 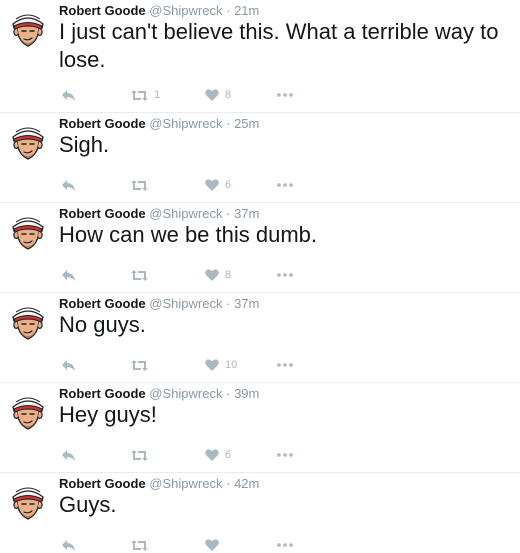 What do you see at coordinates (246, 123) in the screenshot?
I see `timestamp: 25m` at bounding box center [246, 123].